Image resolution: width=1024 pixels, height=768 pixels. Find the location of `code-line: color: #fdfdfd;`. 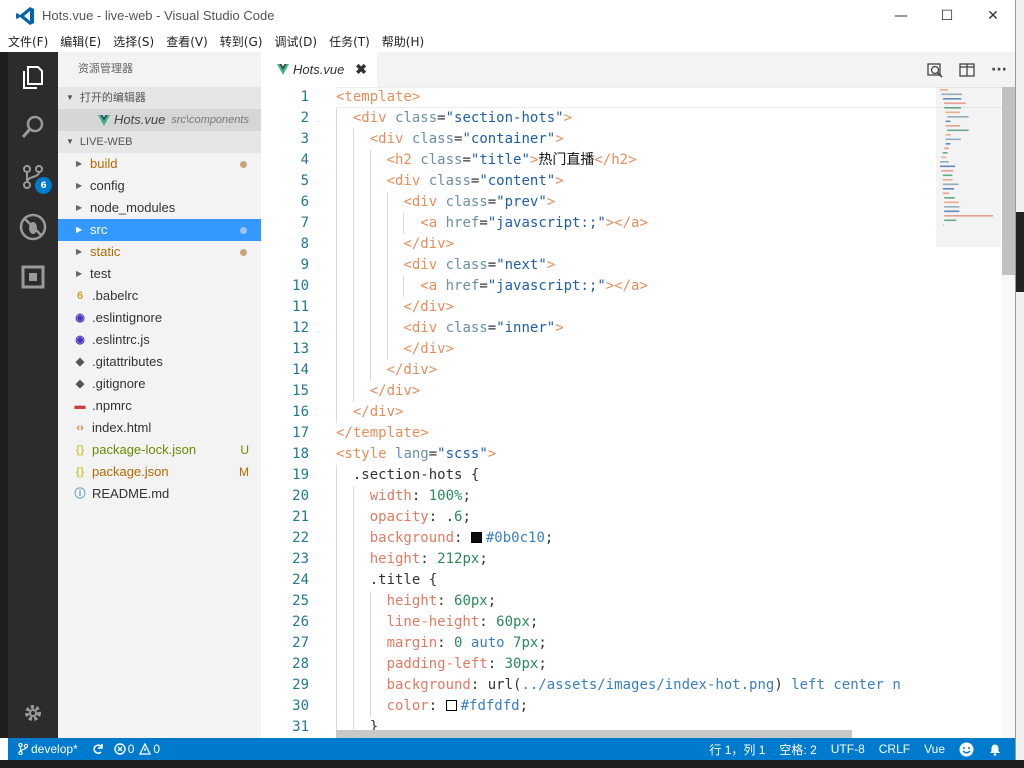

code-line: color: #fdfdfd; is located at coordinates (636, 706).